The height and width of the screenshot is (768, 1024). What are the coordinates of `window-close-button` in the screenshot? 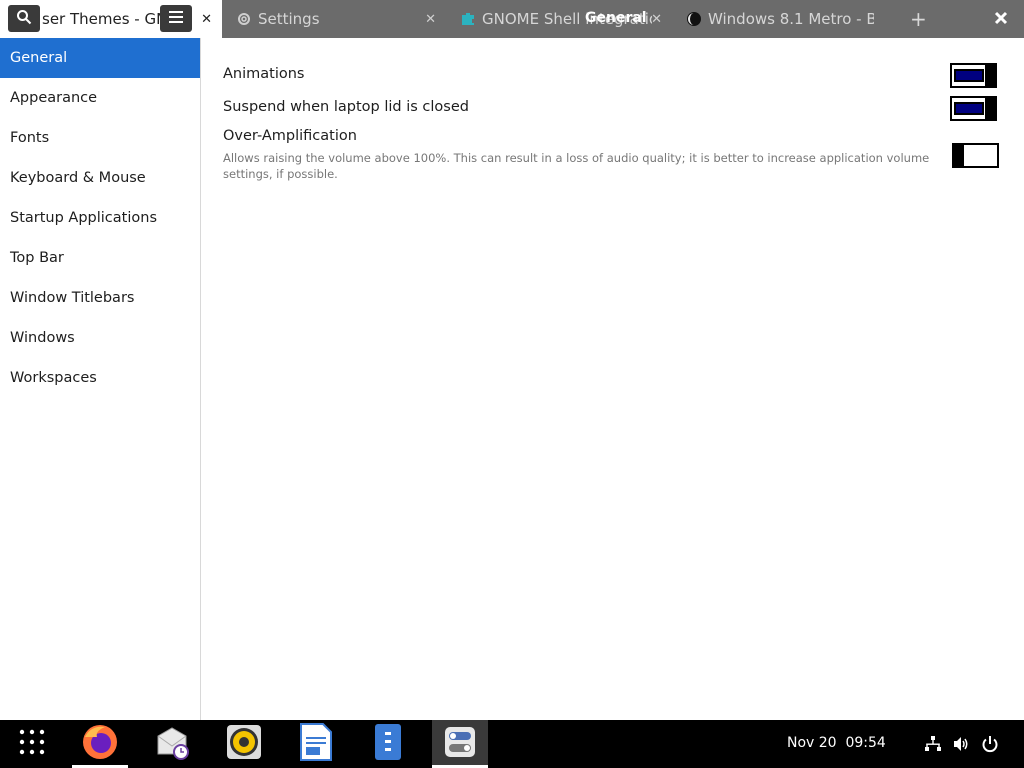 It's located at (1001, 19).